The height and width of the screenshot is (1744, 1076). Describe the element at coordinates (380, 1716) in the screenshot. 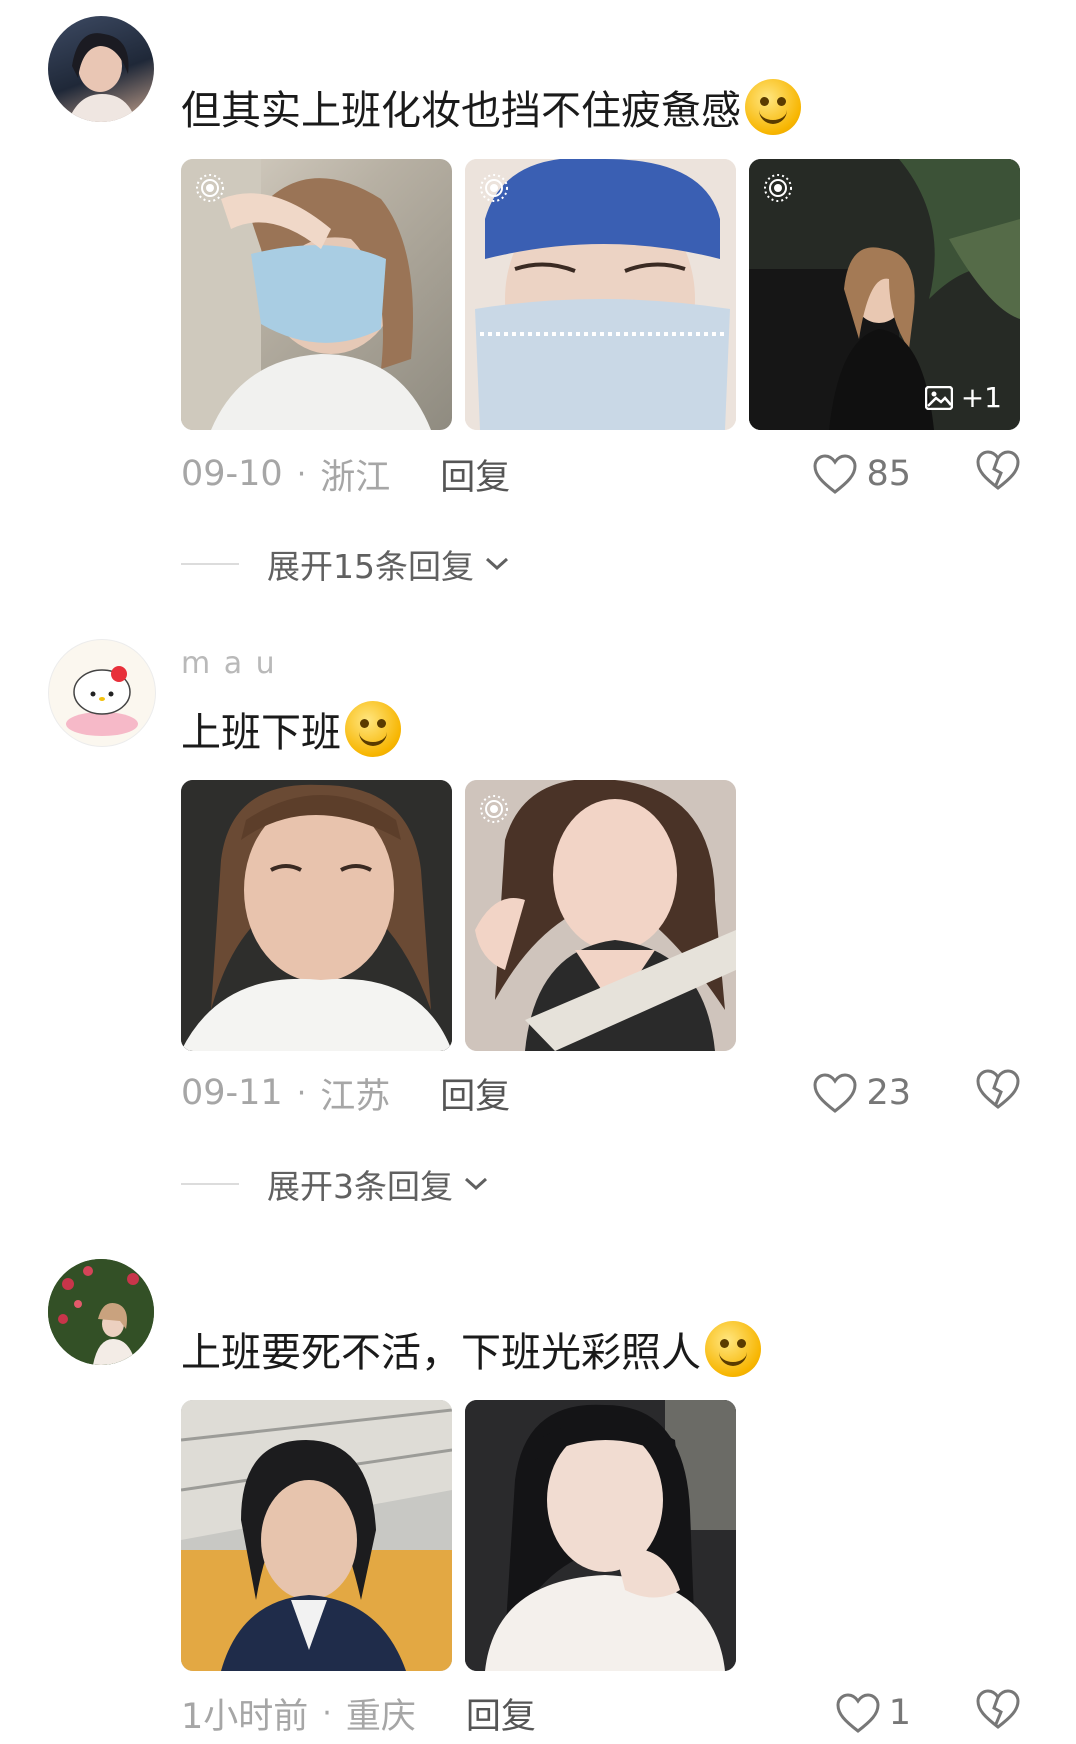

I see `comment-location: 重庆` at that location.